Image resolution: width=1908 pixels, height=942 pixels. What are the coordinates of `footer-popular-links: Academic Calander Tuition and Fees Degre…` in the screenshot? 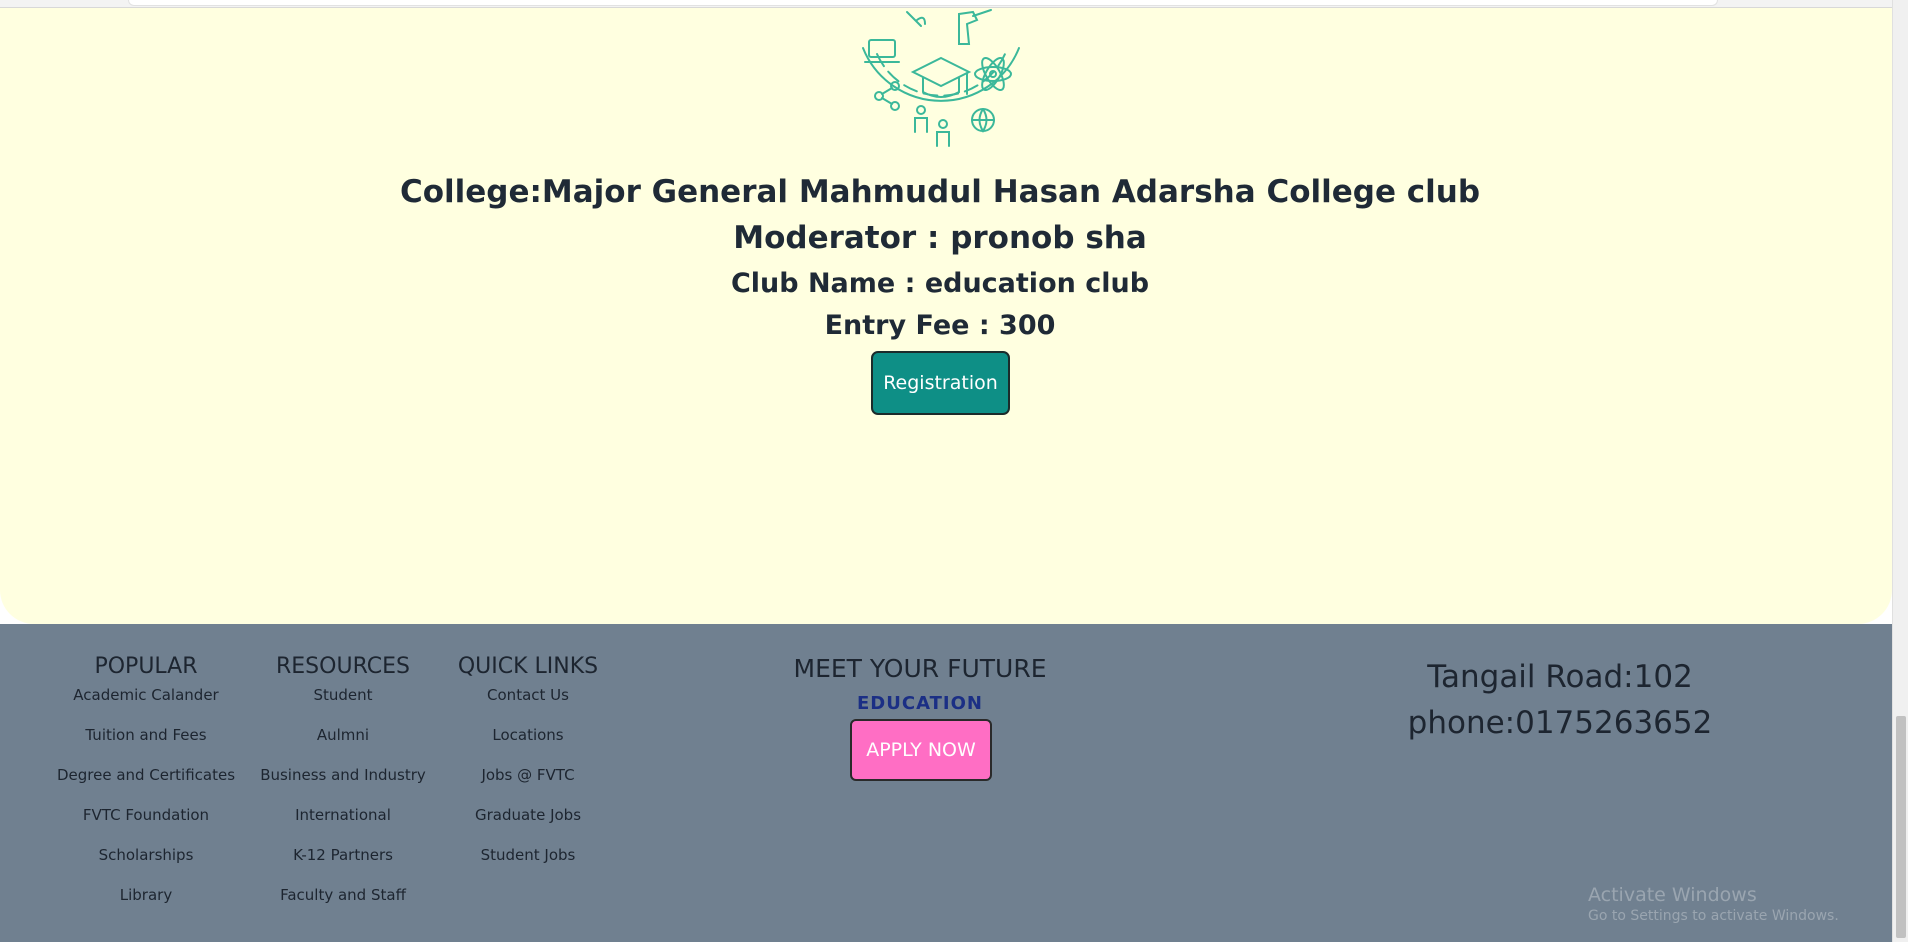 It's located at (146, 795).